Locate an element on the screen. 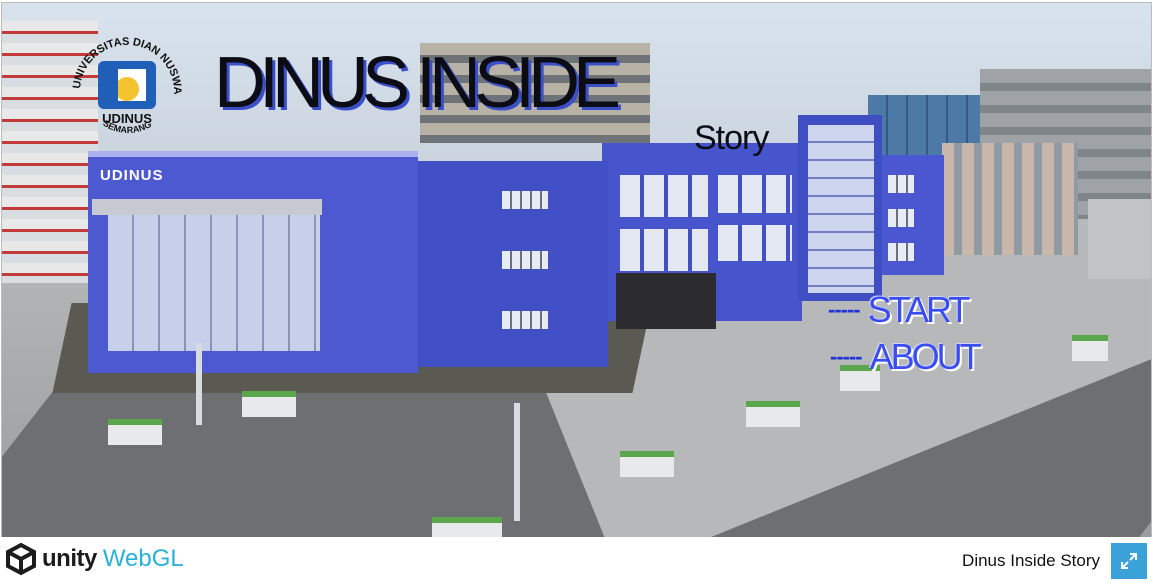 Image resolution: width=1153 pixels, height=585 pixels. logo-brand: UDINUS is located at coordinates (127, 118).